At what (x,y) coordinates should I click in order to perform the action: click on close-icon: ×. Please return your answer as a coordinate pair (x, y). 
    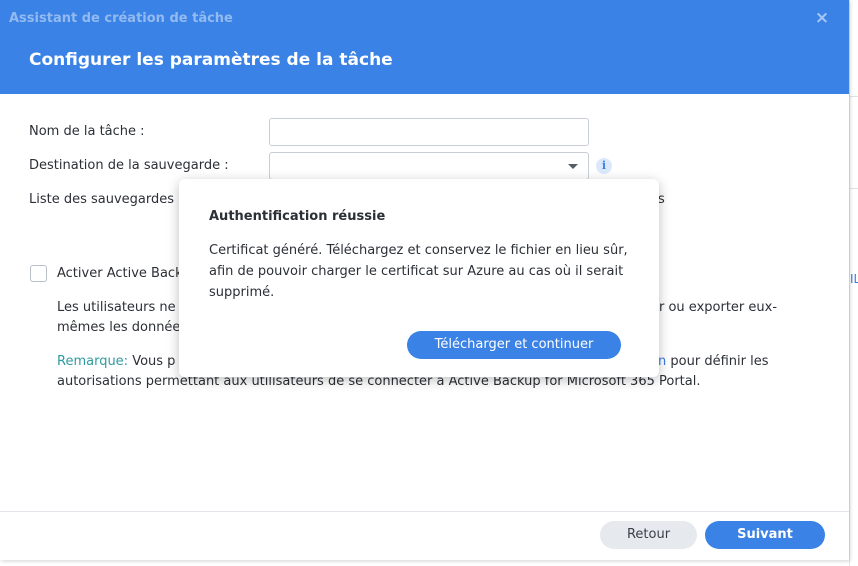
    Looking at the image, I should click on (822, 18).